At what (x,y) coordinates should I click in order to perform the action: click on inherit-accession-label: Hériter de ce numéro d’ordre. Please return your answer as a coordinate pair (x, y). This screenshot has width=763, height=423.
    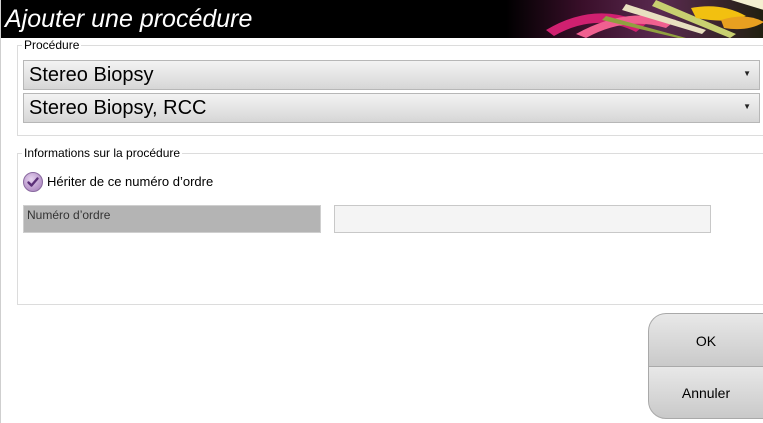
    Looking at the image, I should click on (130, 181).